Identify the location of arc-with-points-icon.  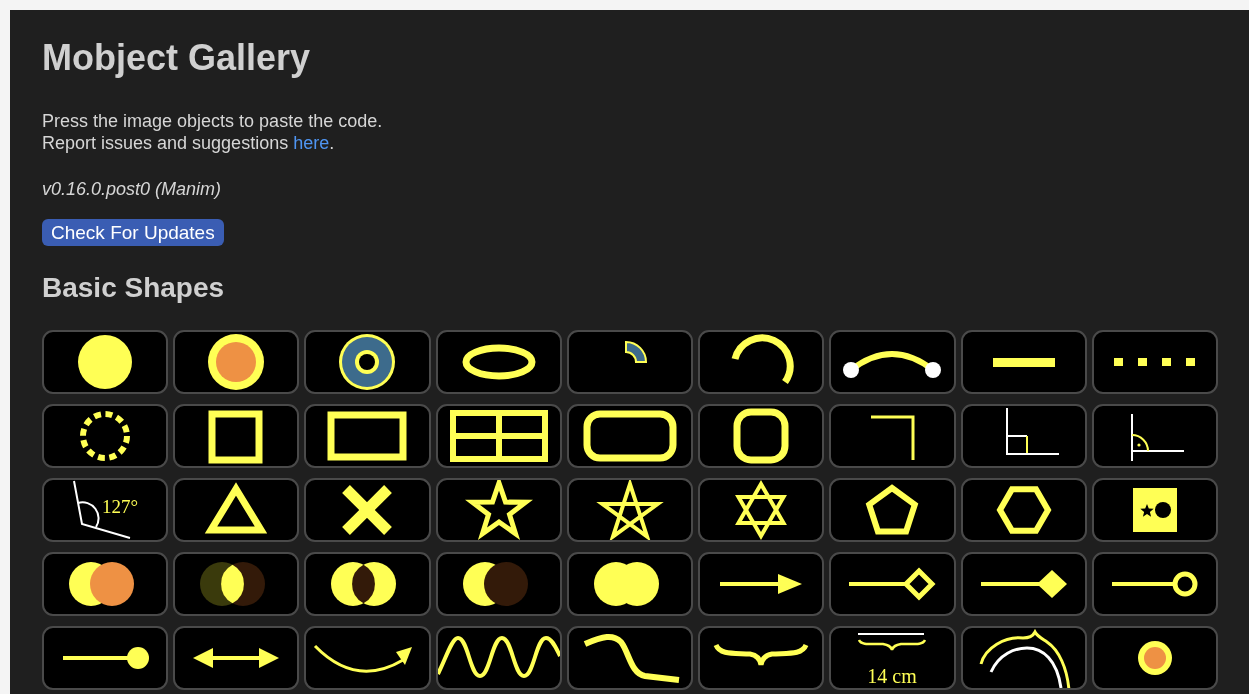
(892, 364).